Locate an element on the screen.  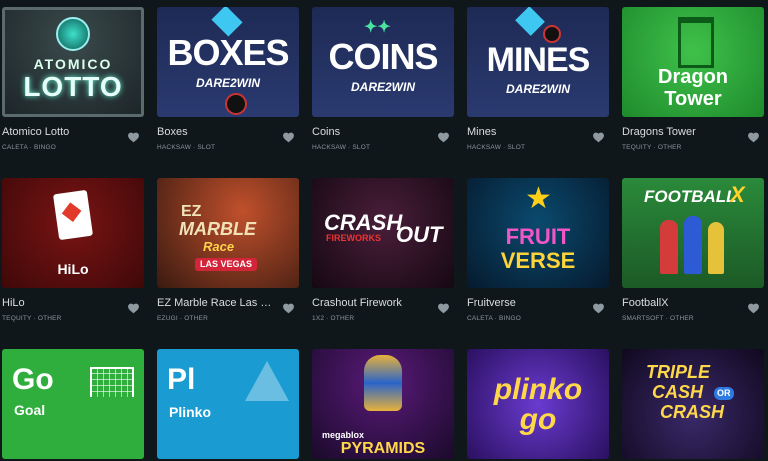
art-line: MINES is located at coordinates (538, 60).